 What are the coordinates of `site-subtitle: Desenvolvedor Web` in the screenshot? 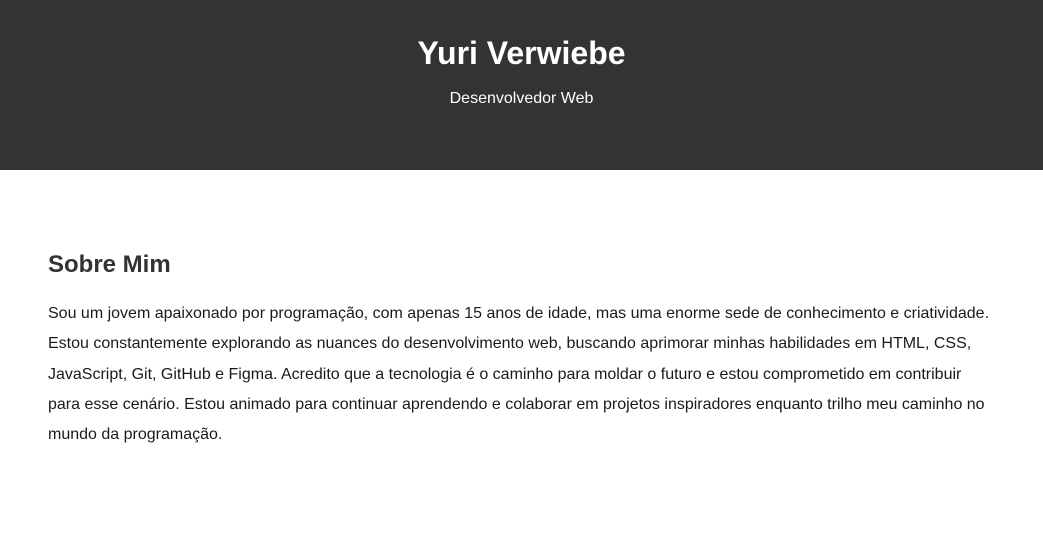 It's located at (521, 98).